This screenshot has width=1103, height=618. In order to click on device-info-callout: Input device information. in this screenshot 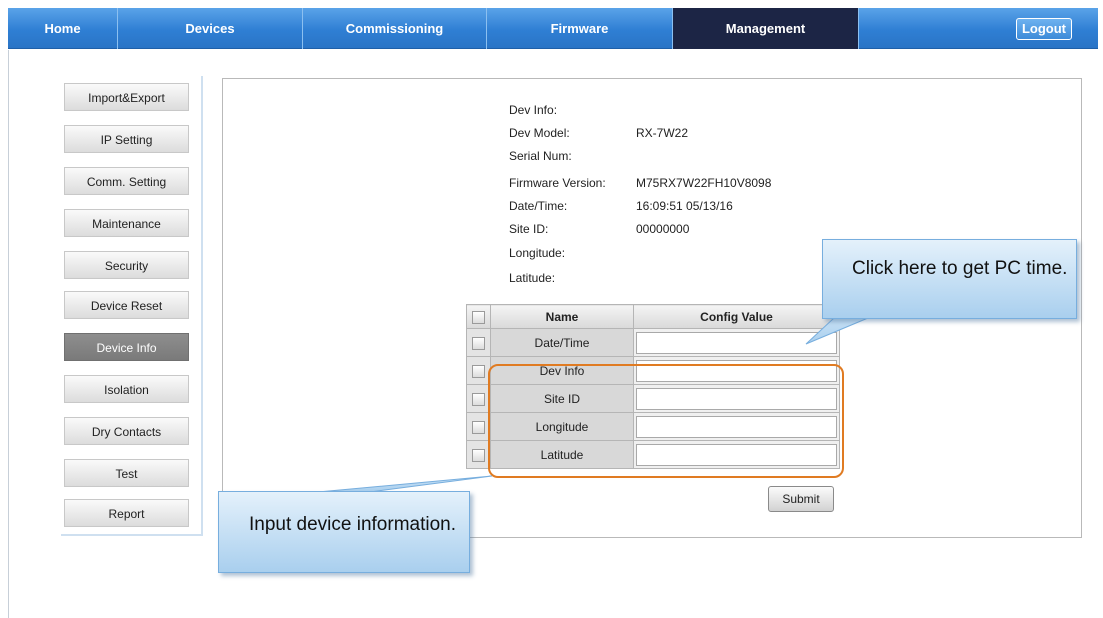, I will do `click(344, 532)`.